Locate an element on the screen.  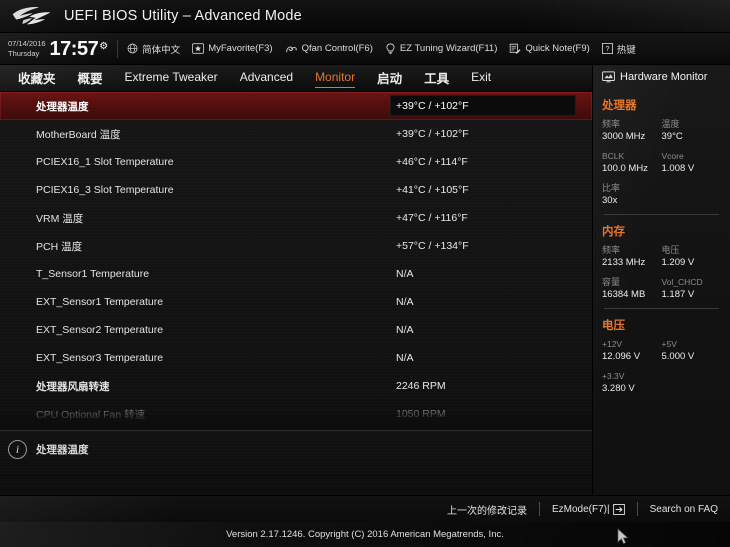
toolbar-item-language: 简体中文 is located at coordinates (153, 49).